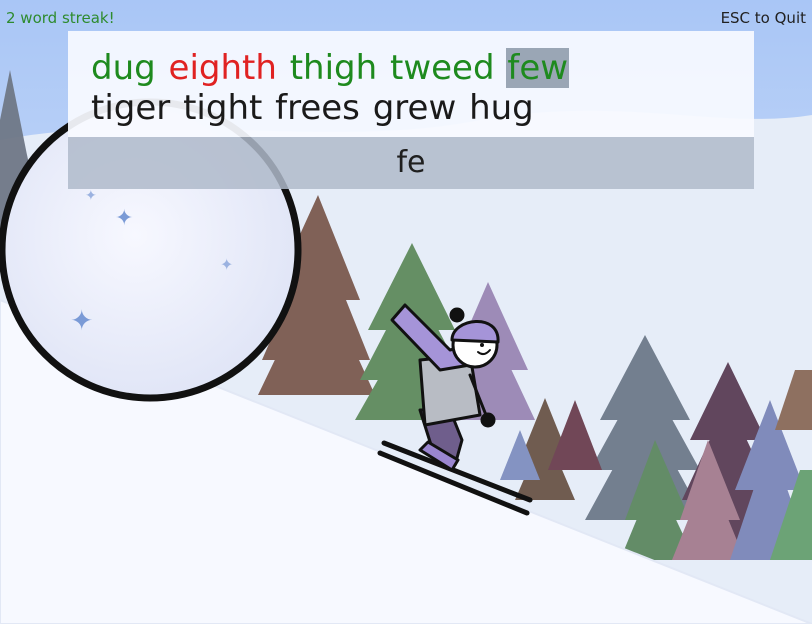  I want to click on word-line-1: dug eighth thigh tweed few, so click(330, 68).